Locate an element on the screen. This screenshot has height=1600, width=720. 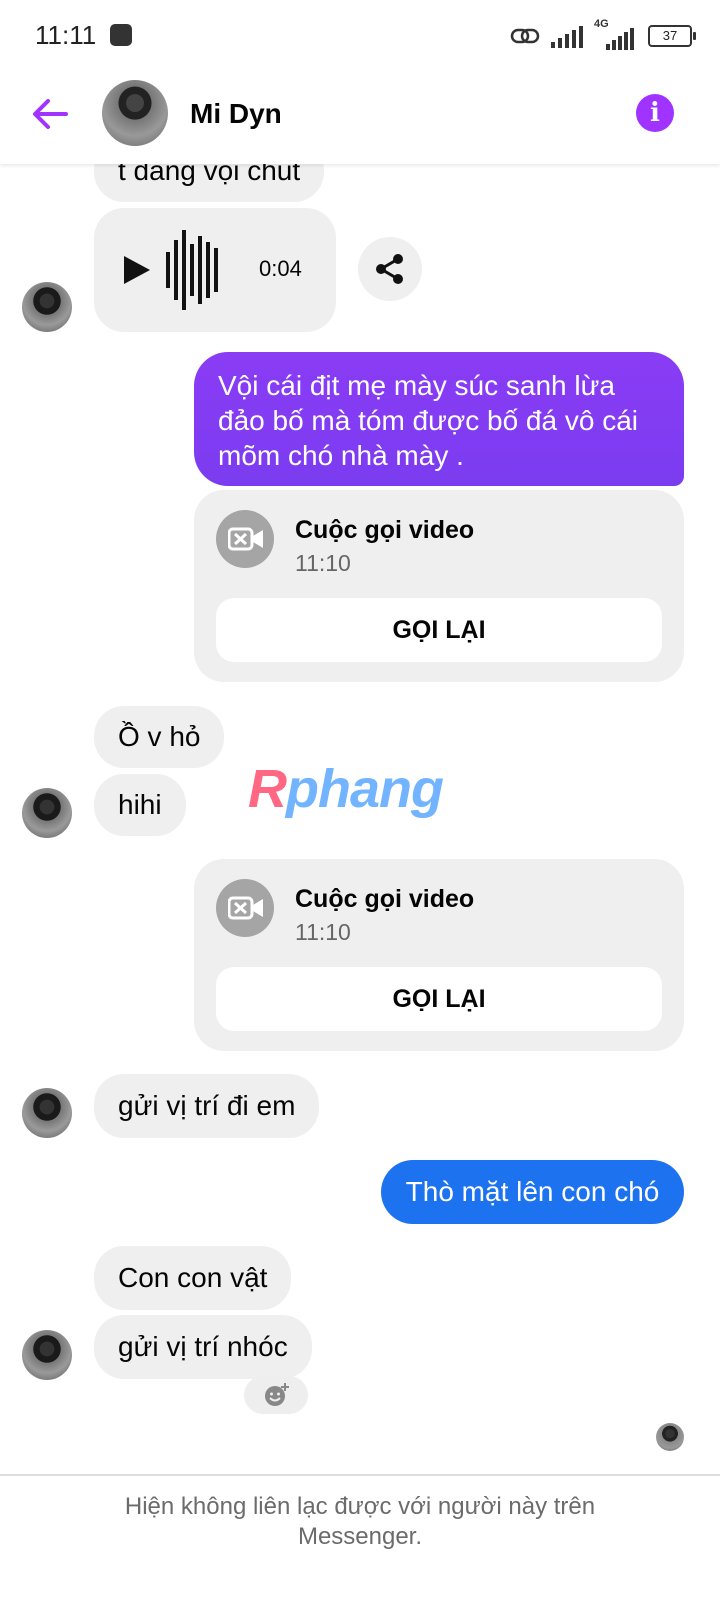
status-icons: 4G 37 is located at coordinates (603, 35).